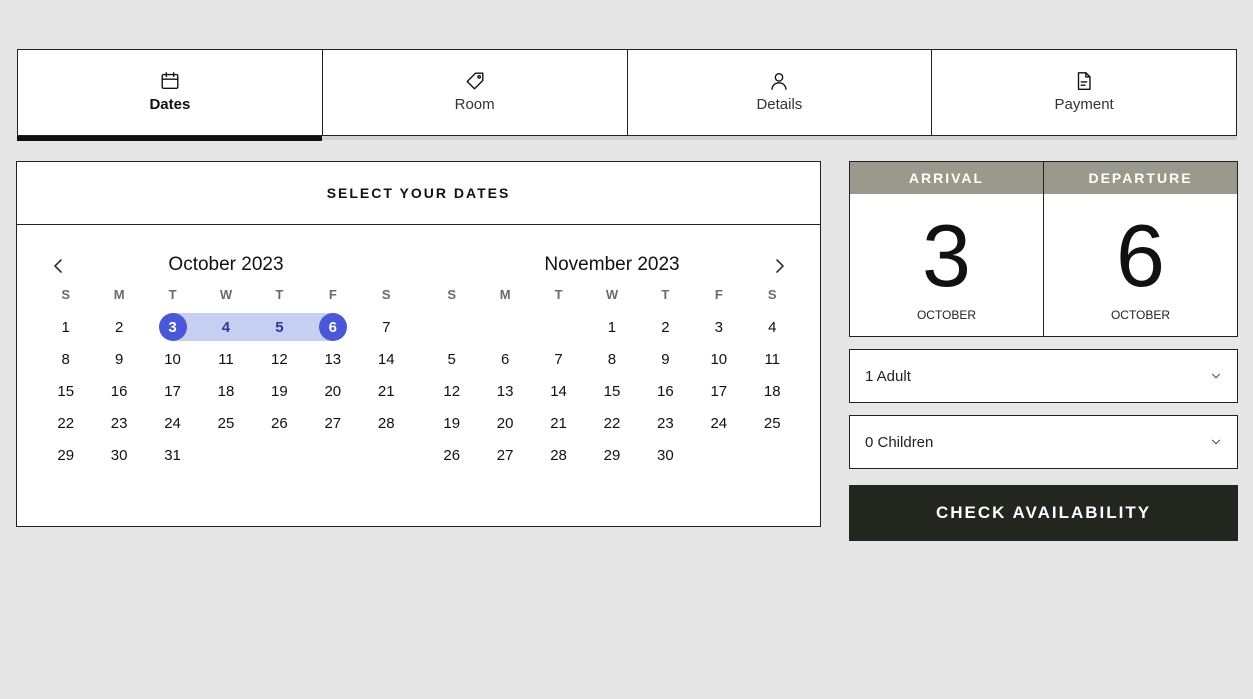 The height and width of the screenshot is (699, 1253). I want to click on step-dates: Dates, so click(169, 95).